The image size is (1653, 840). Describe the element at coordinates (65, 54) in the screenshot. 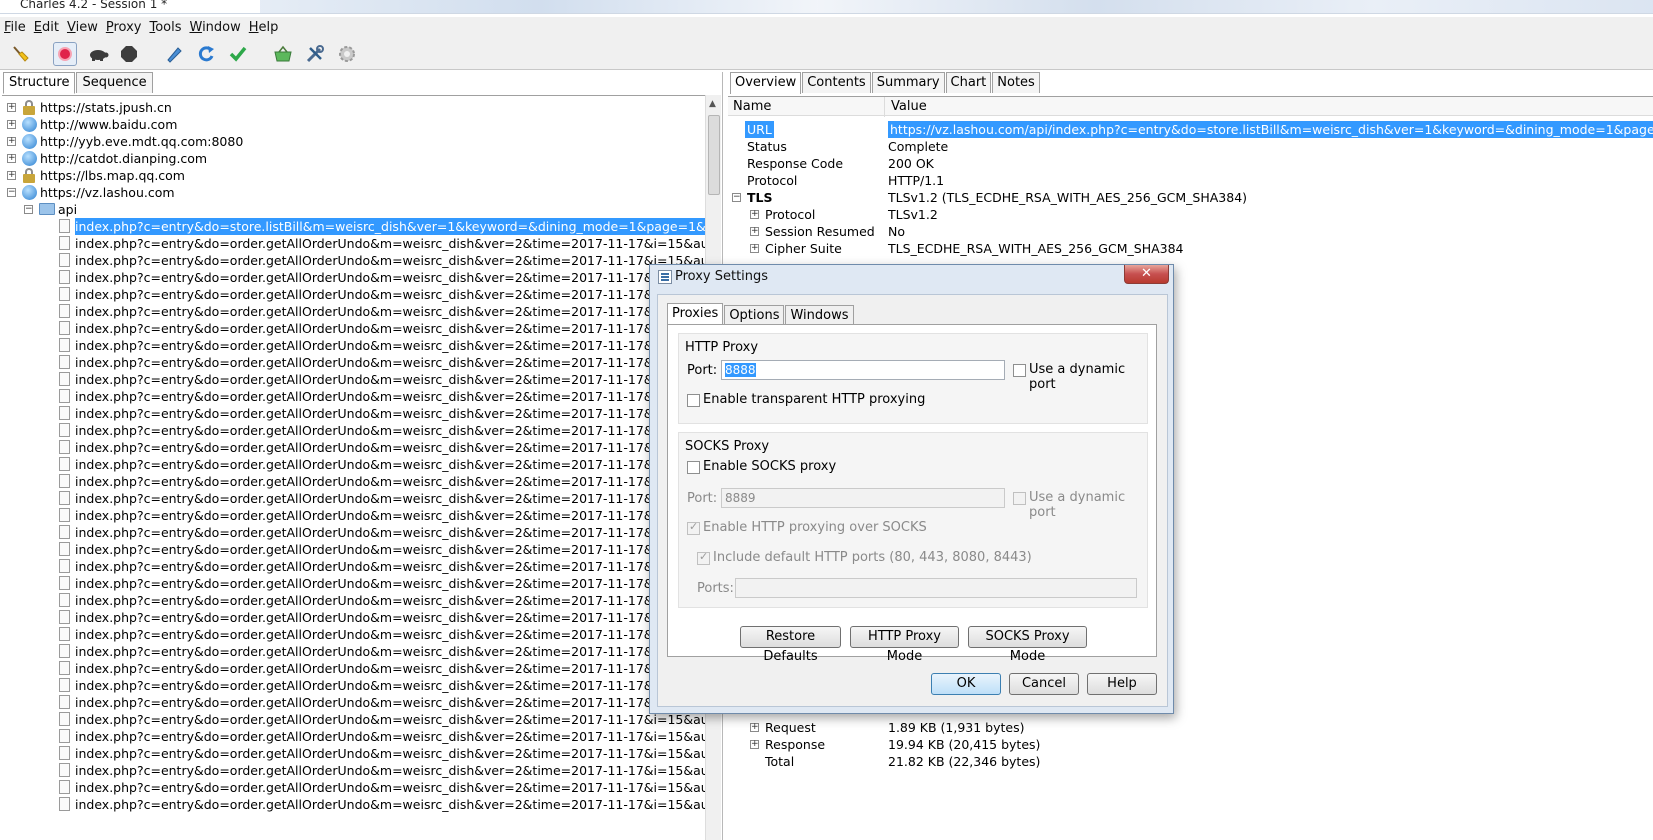

I see `record-icon` at that location.